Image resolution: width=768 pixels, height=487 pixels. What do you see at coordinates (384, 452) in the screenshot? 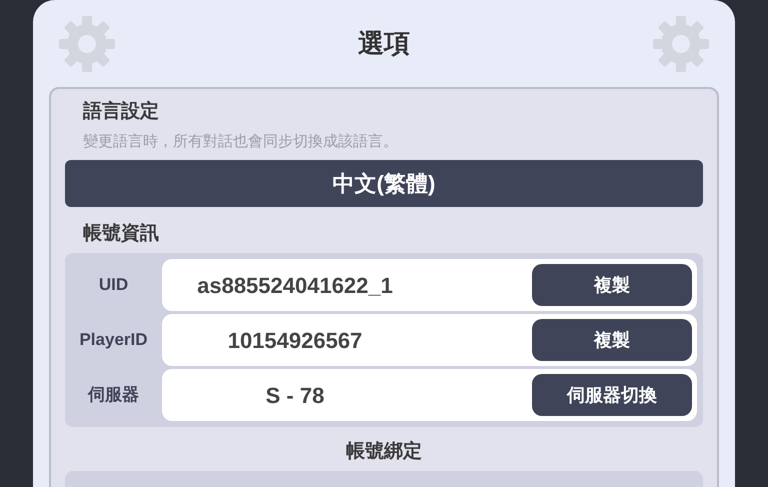
I see `section-heading: 帳號綁定` at bounding box center [384, 452].